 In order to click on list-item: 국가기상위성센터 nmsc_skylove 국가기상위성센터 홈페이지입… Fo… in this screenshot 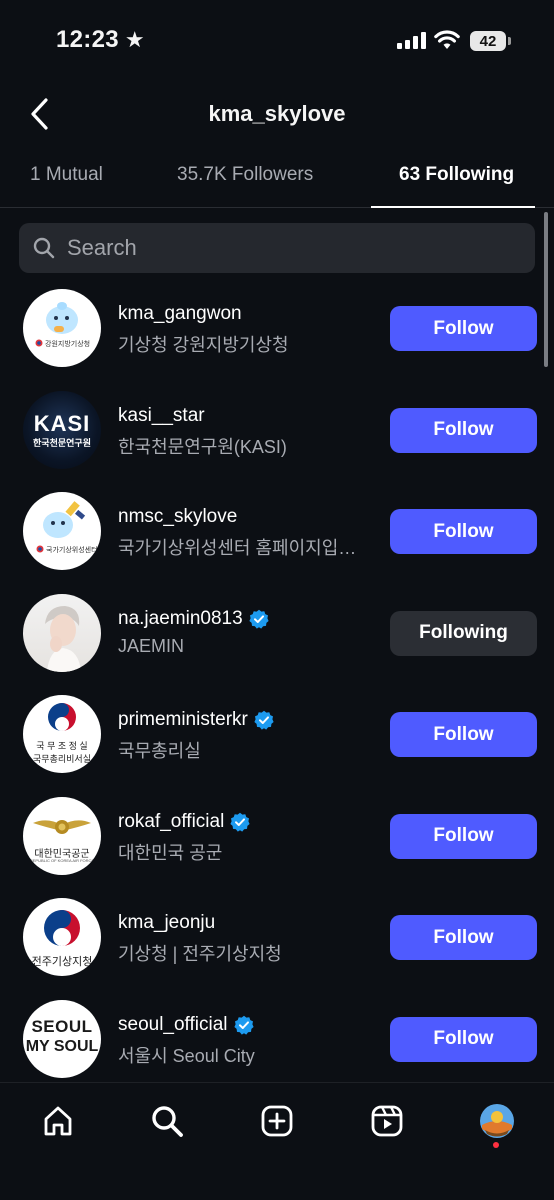, I will do `click(277, 539)`.